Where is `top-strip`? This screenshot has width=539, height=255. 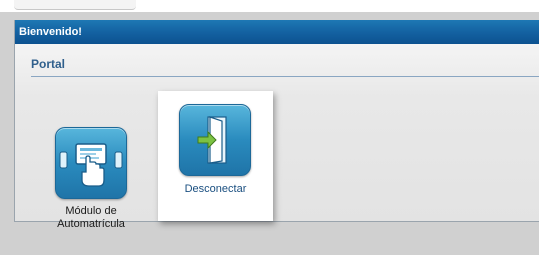
top-strip is located at coordinates (269, 6).